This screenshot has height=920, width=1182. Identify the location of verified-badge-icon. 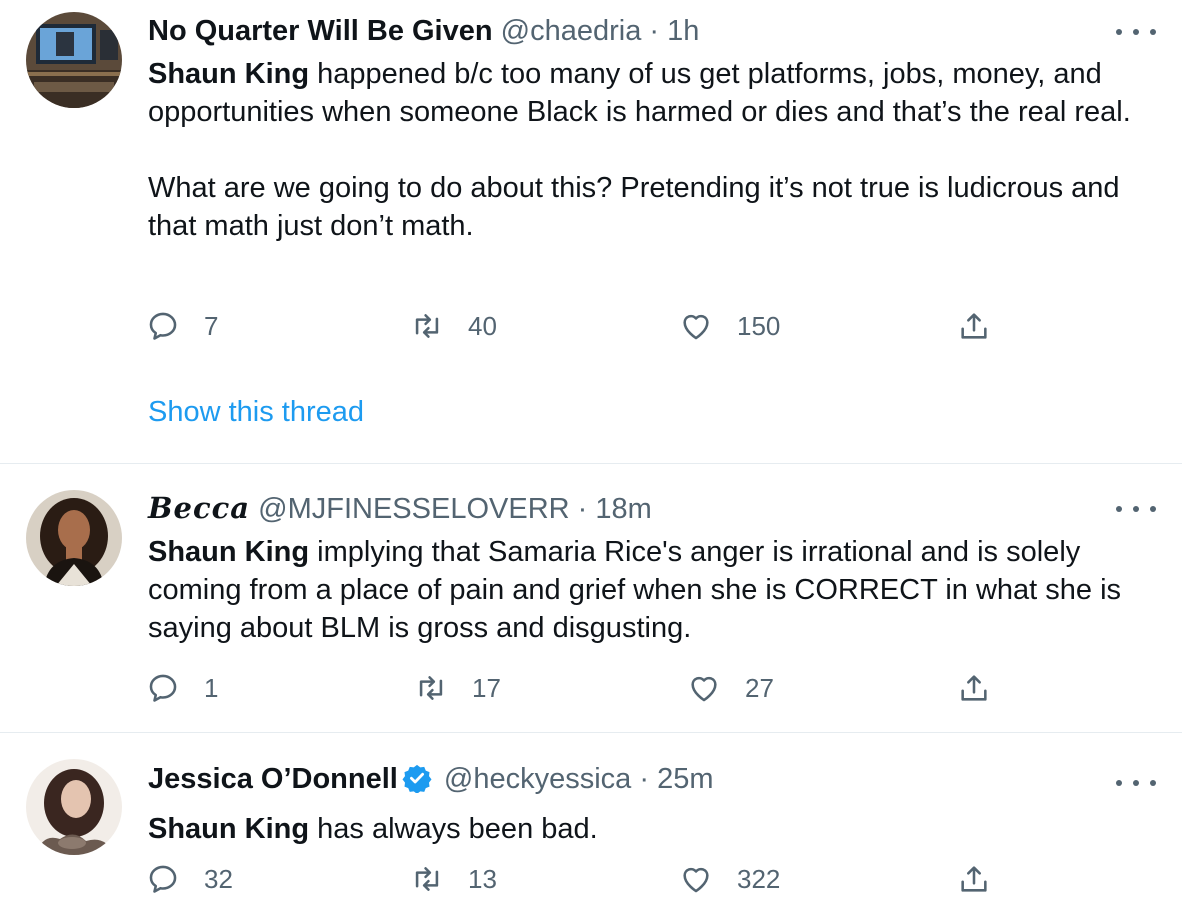
(417, 778).